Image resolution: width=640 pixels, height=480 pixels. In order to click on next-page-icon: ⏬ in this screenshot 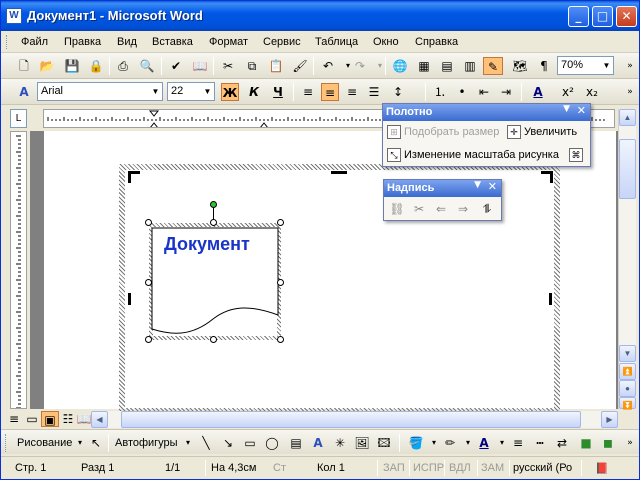, I will do `click(627, 403)`.